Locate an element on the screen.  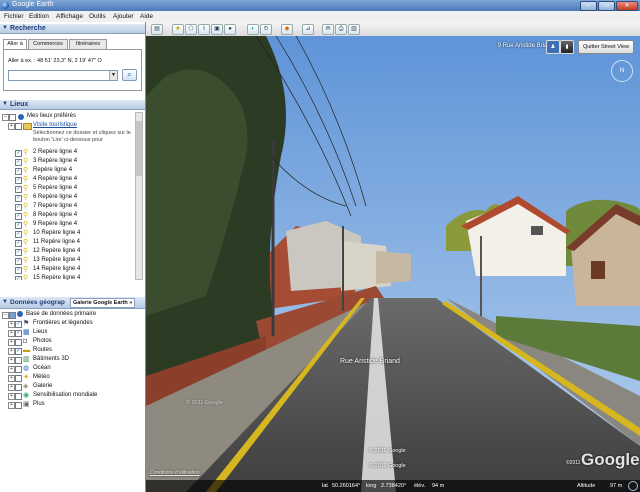
road-label: Rue Aristide Briand is located at coordinates (370, 361).